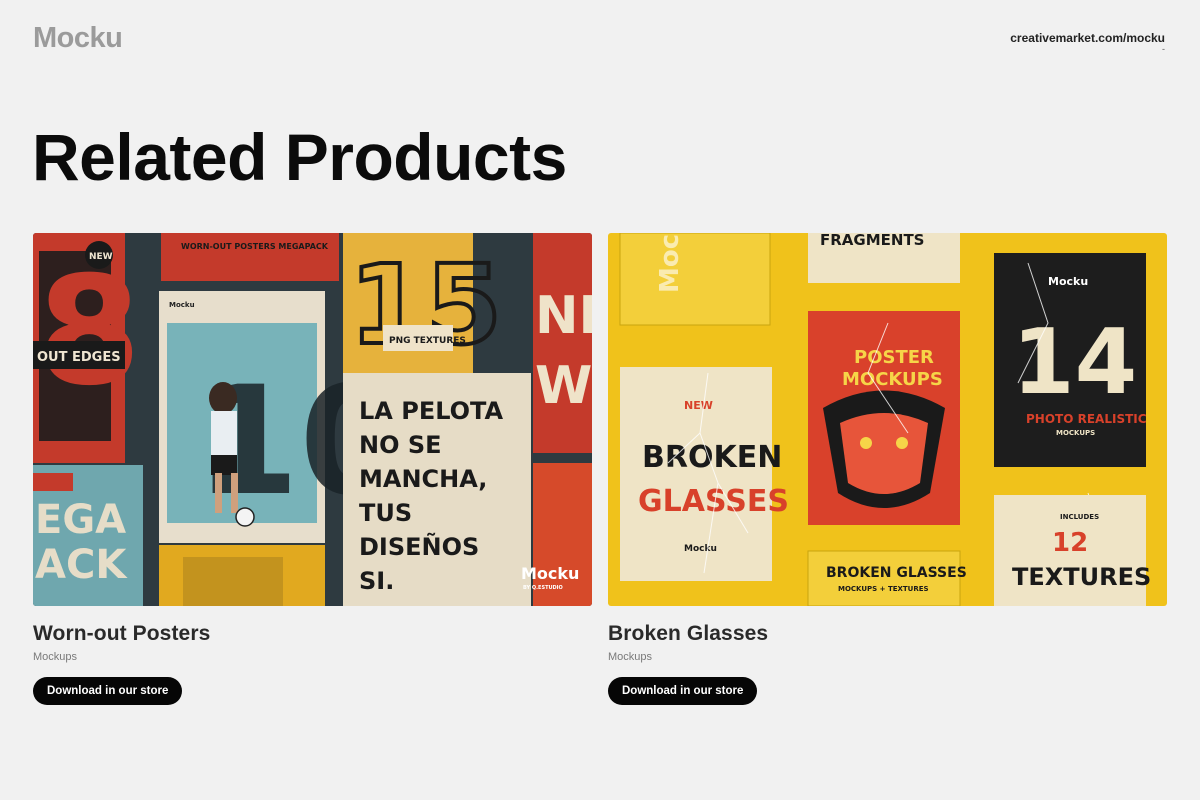 The height and width of the screenshot is (800, 1200). Describe the element at coordinates (1086, 419) in the screenshot. I see `photo-realistic-text: PHOTO REALISTIC` at that location.